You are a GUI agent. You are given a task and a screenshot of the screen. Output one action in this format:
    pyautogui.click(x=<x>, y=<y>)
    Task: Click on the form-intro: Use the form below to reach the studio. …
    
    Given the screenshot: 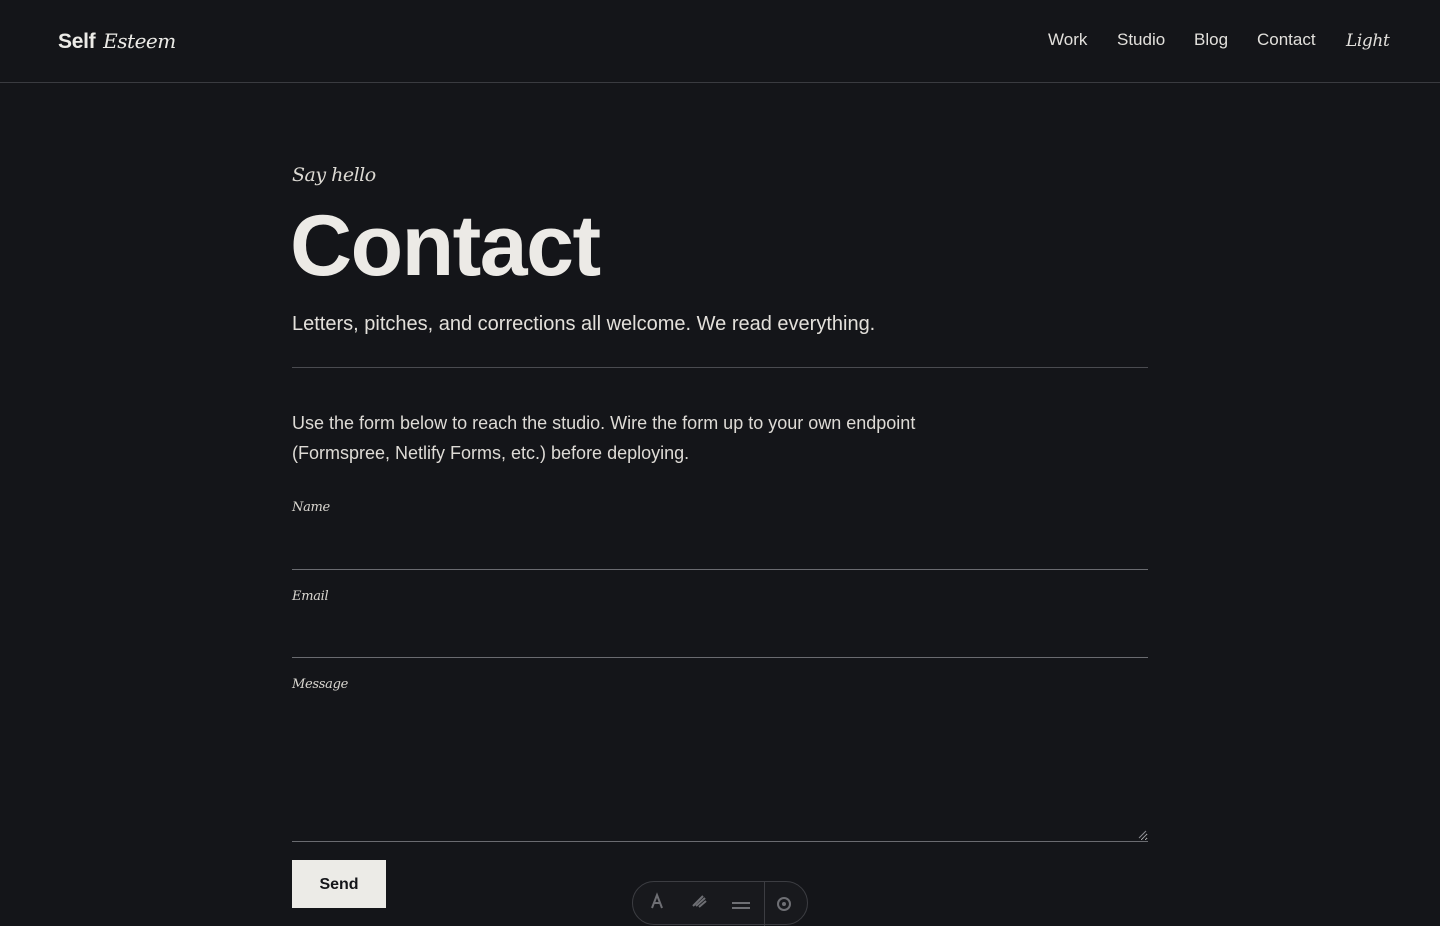 What is the action you would take?
    pyautogui.click(x=604, y=438)
    